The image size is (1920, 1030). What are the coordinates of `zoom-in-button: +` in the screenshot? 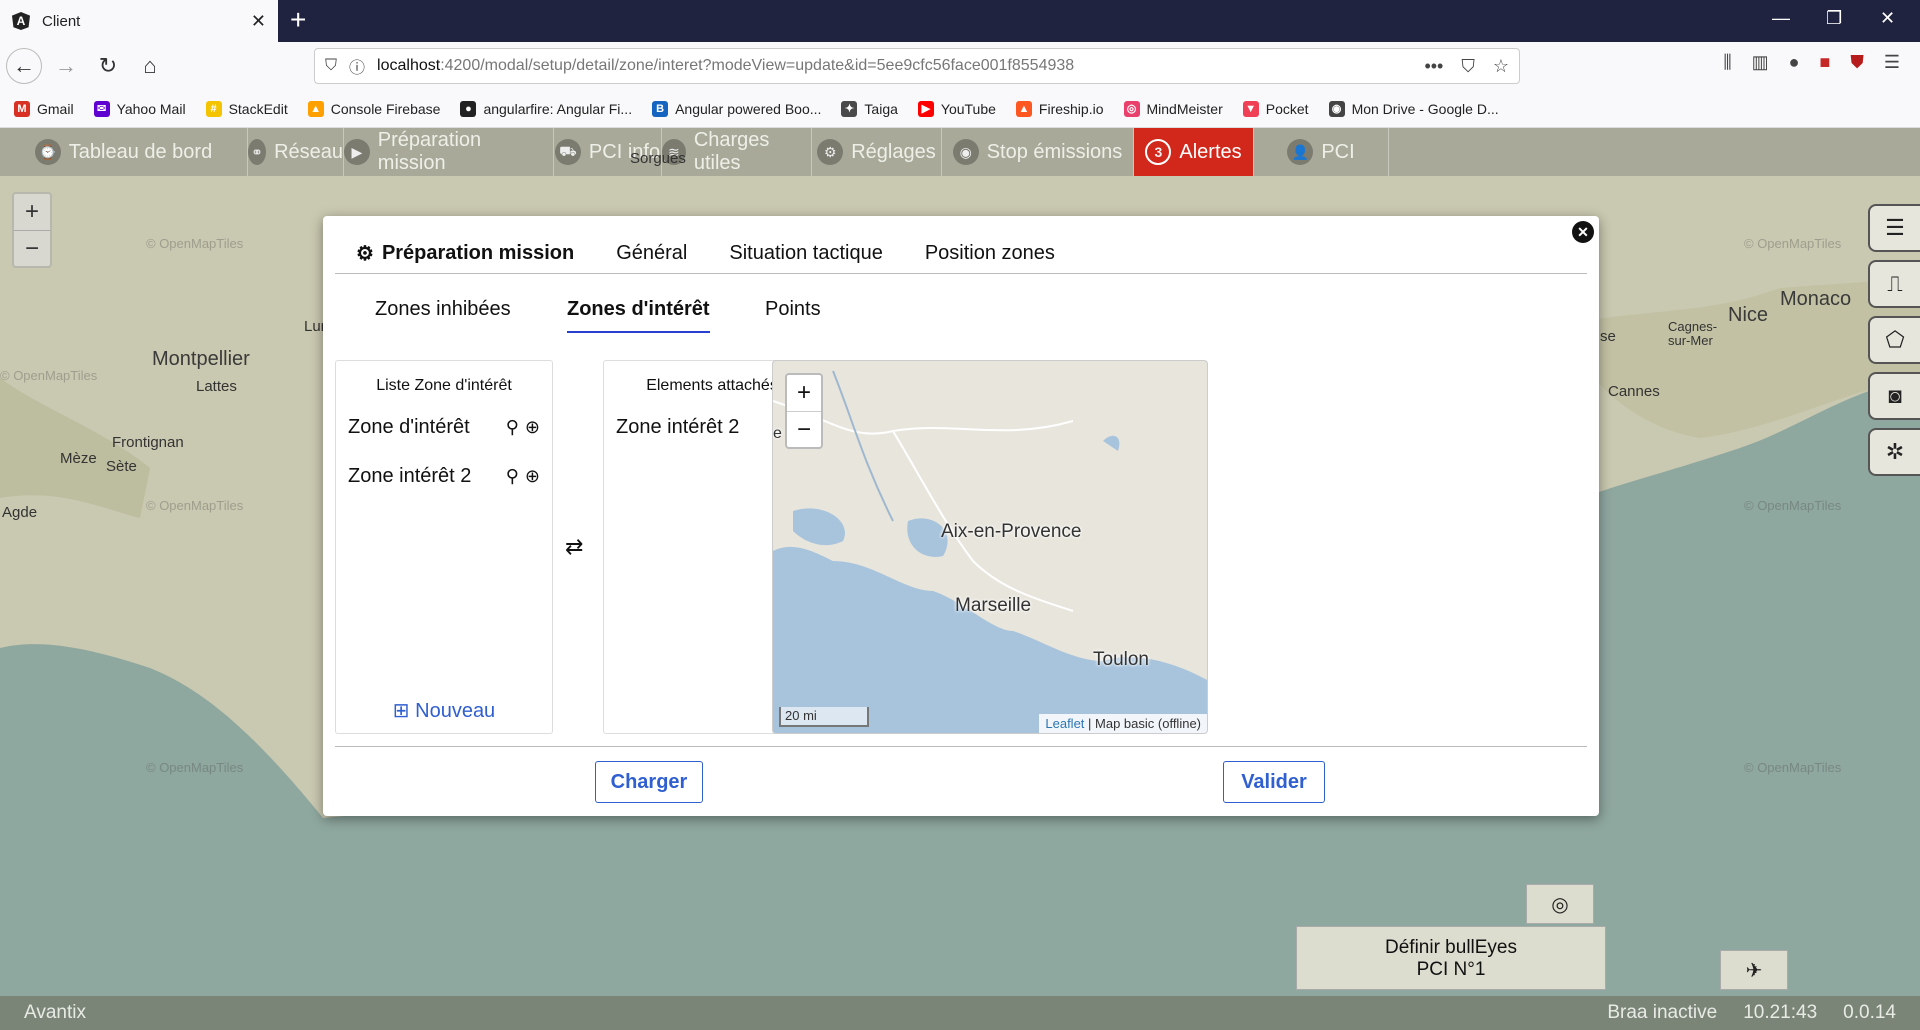 It's located at (32, 212).